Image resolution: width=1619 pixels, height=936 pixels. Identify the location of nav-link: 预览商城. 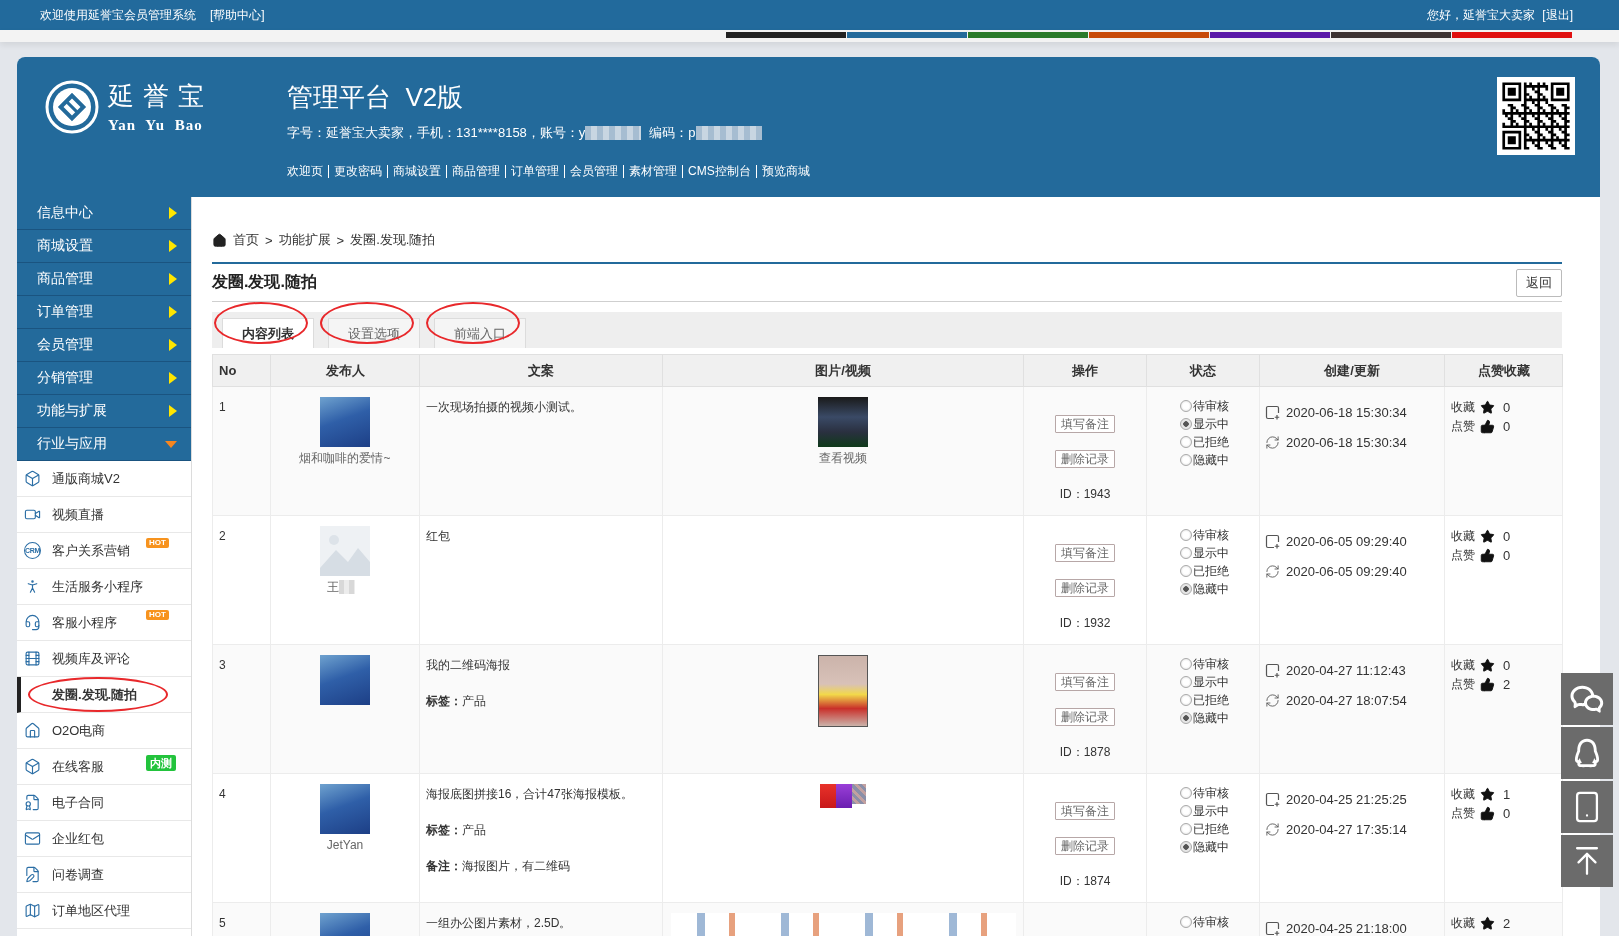
(785, 171).